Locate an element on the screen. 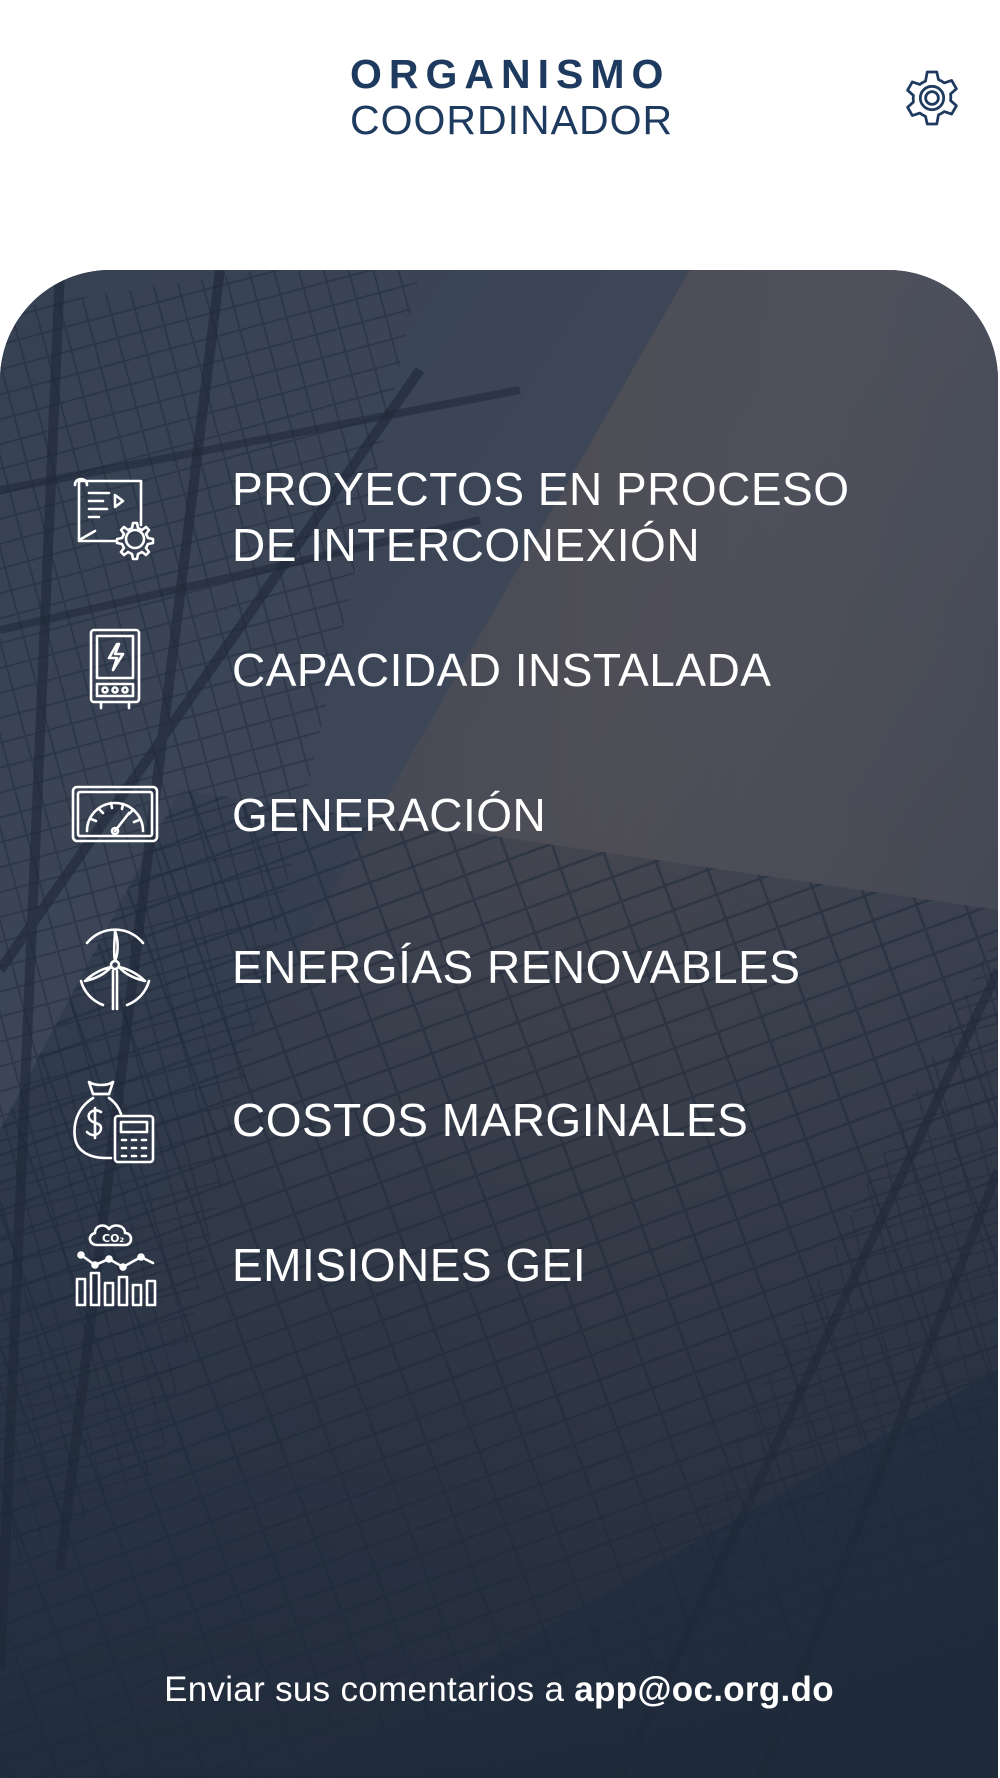 This screenshot has width=1000, height=1778. menu-item-label: ENERGÍAS RENOVABLES is located at coordinates (516, 967).